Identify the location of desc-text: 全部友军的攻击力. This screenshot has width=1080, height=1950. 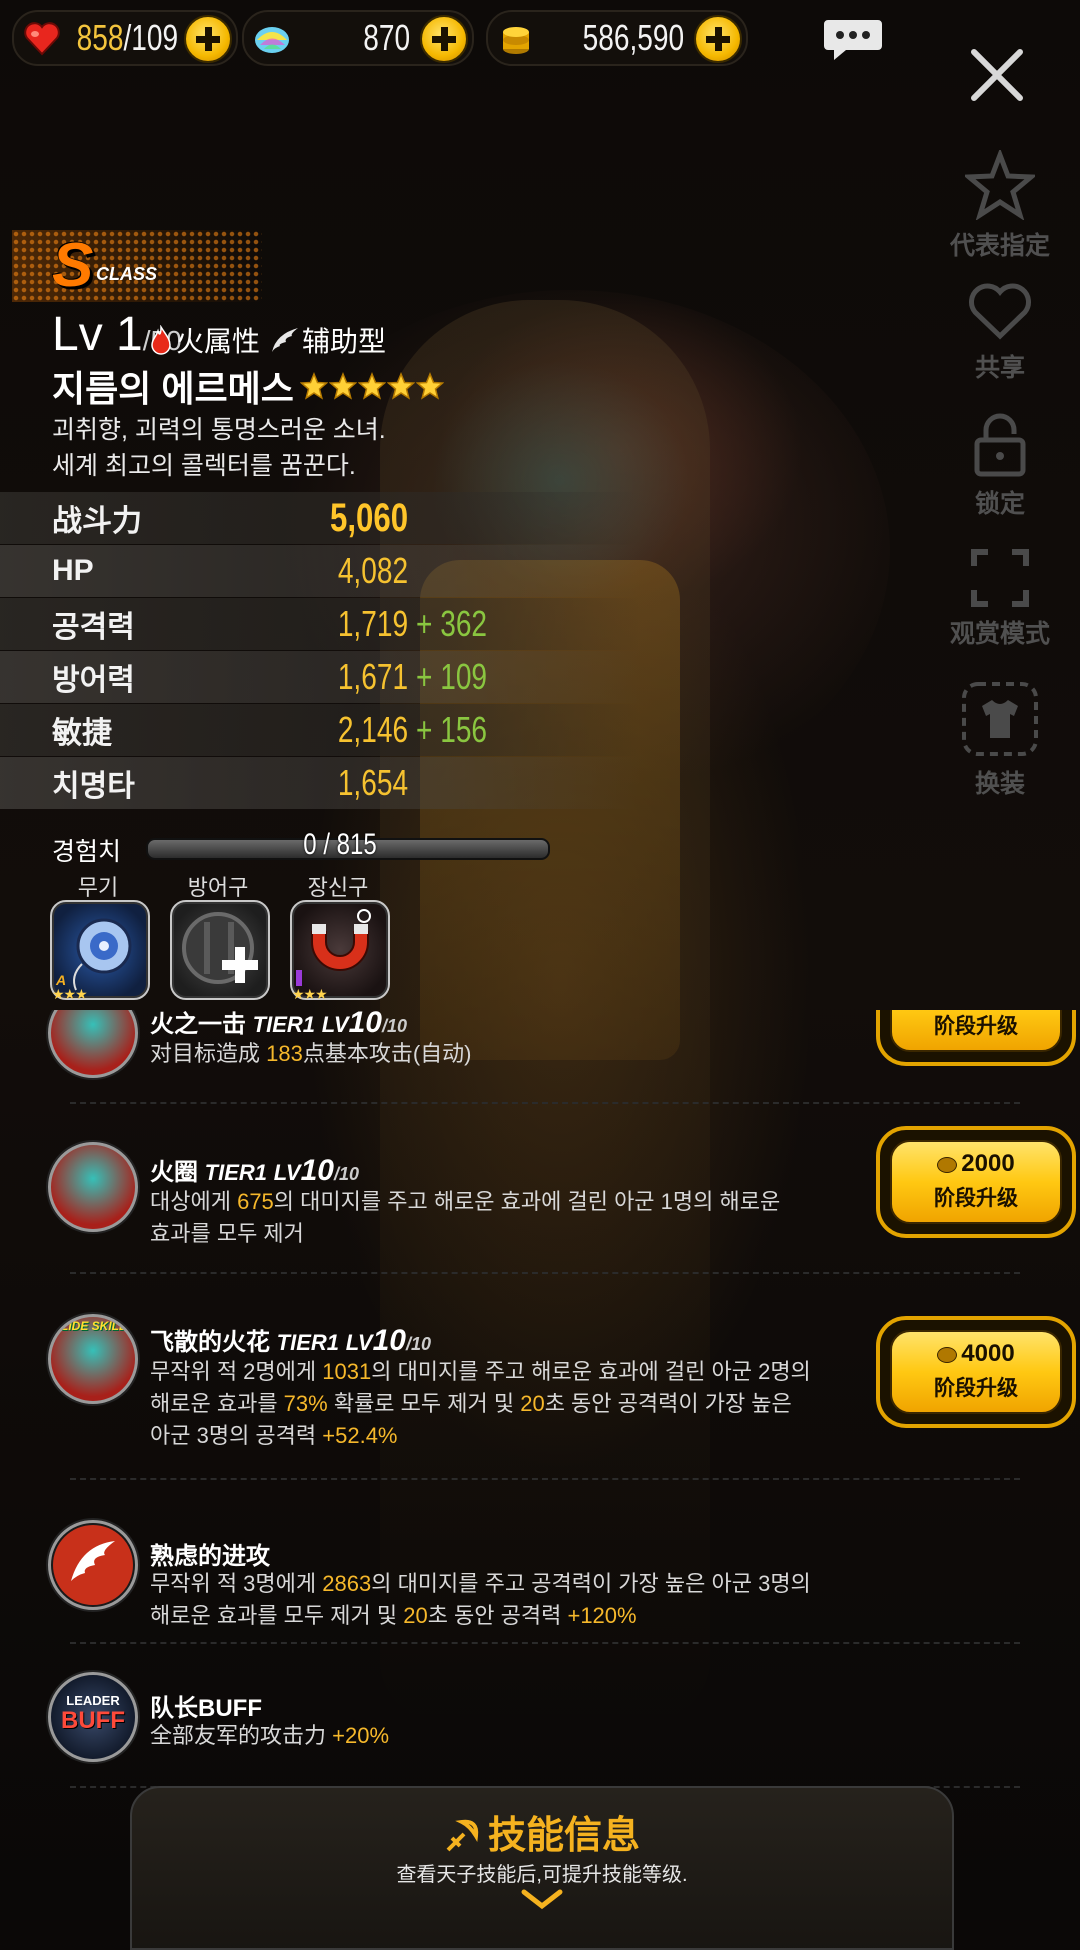
(241, 1735).